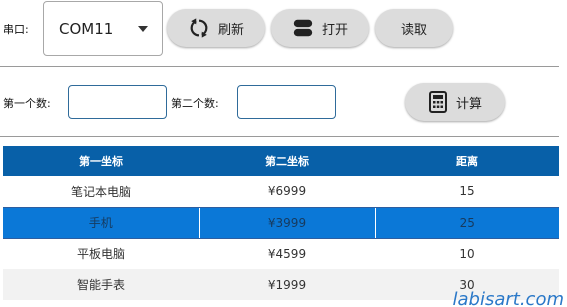  What do you see at coordinates (101, 284) in the screenshot?
I see `table-cell: 智能手表` at bounding box center [101, 284].